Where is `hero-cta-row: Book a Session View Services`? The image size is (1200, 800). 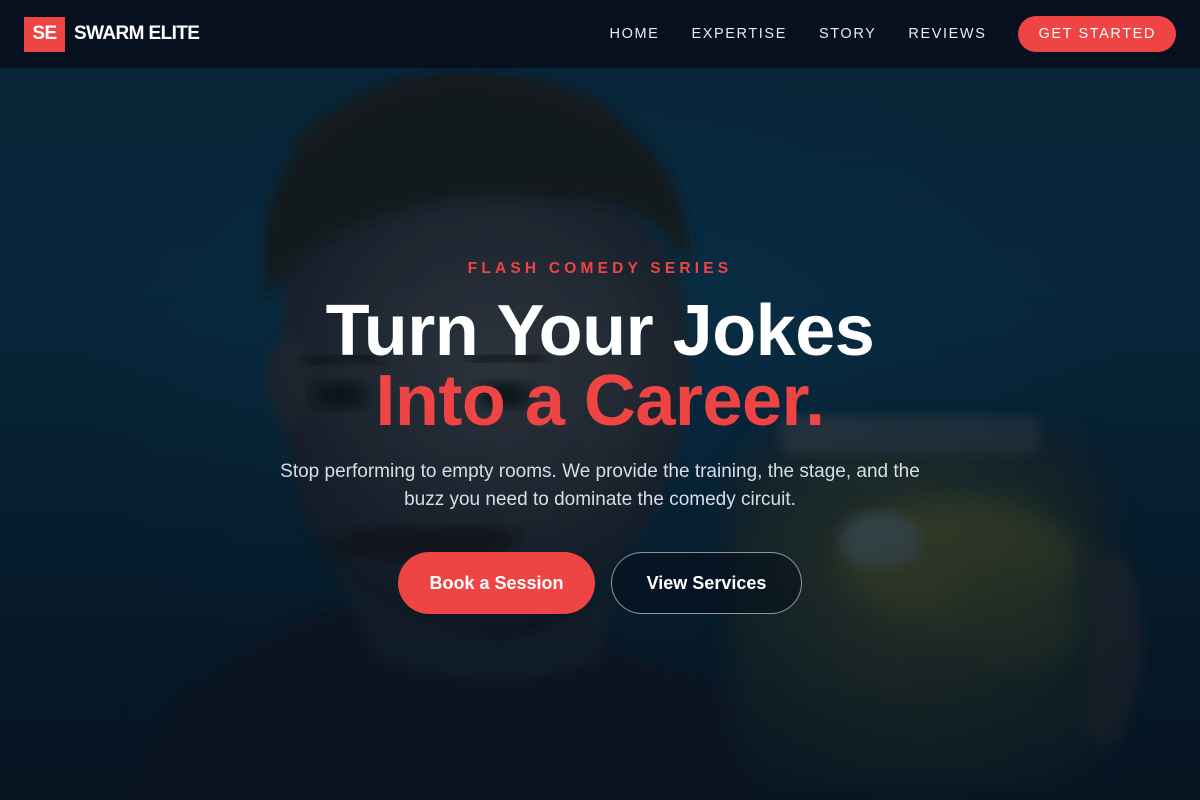 hero-cta-row: Book a Session View Services is located at coordinates (600, 583).